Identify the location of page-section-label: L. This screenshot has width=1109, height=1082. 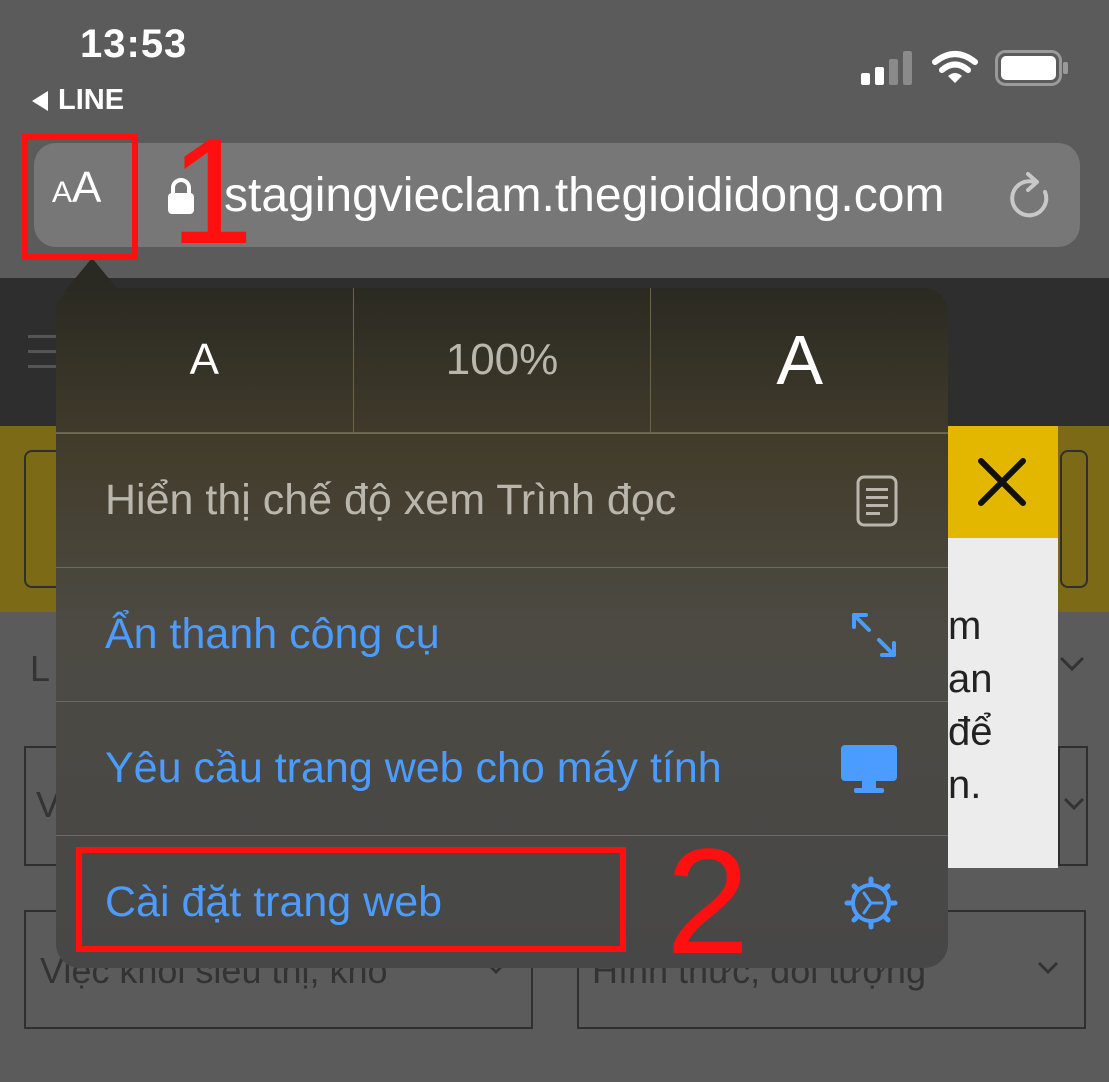
(40, 668).